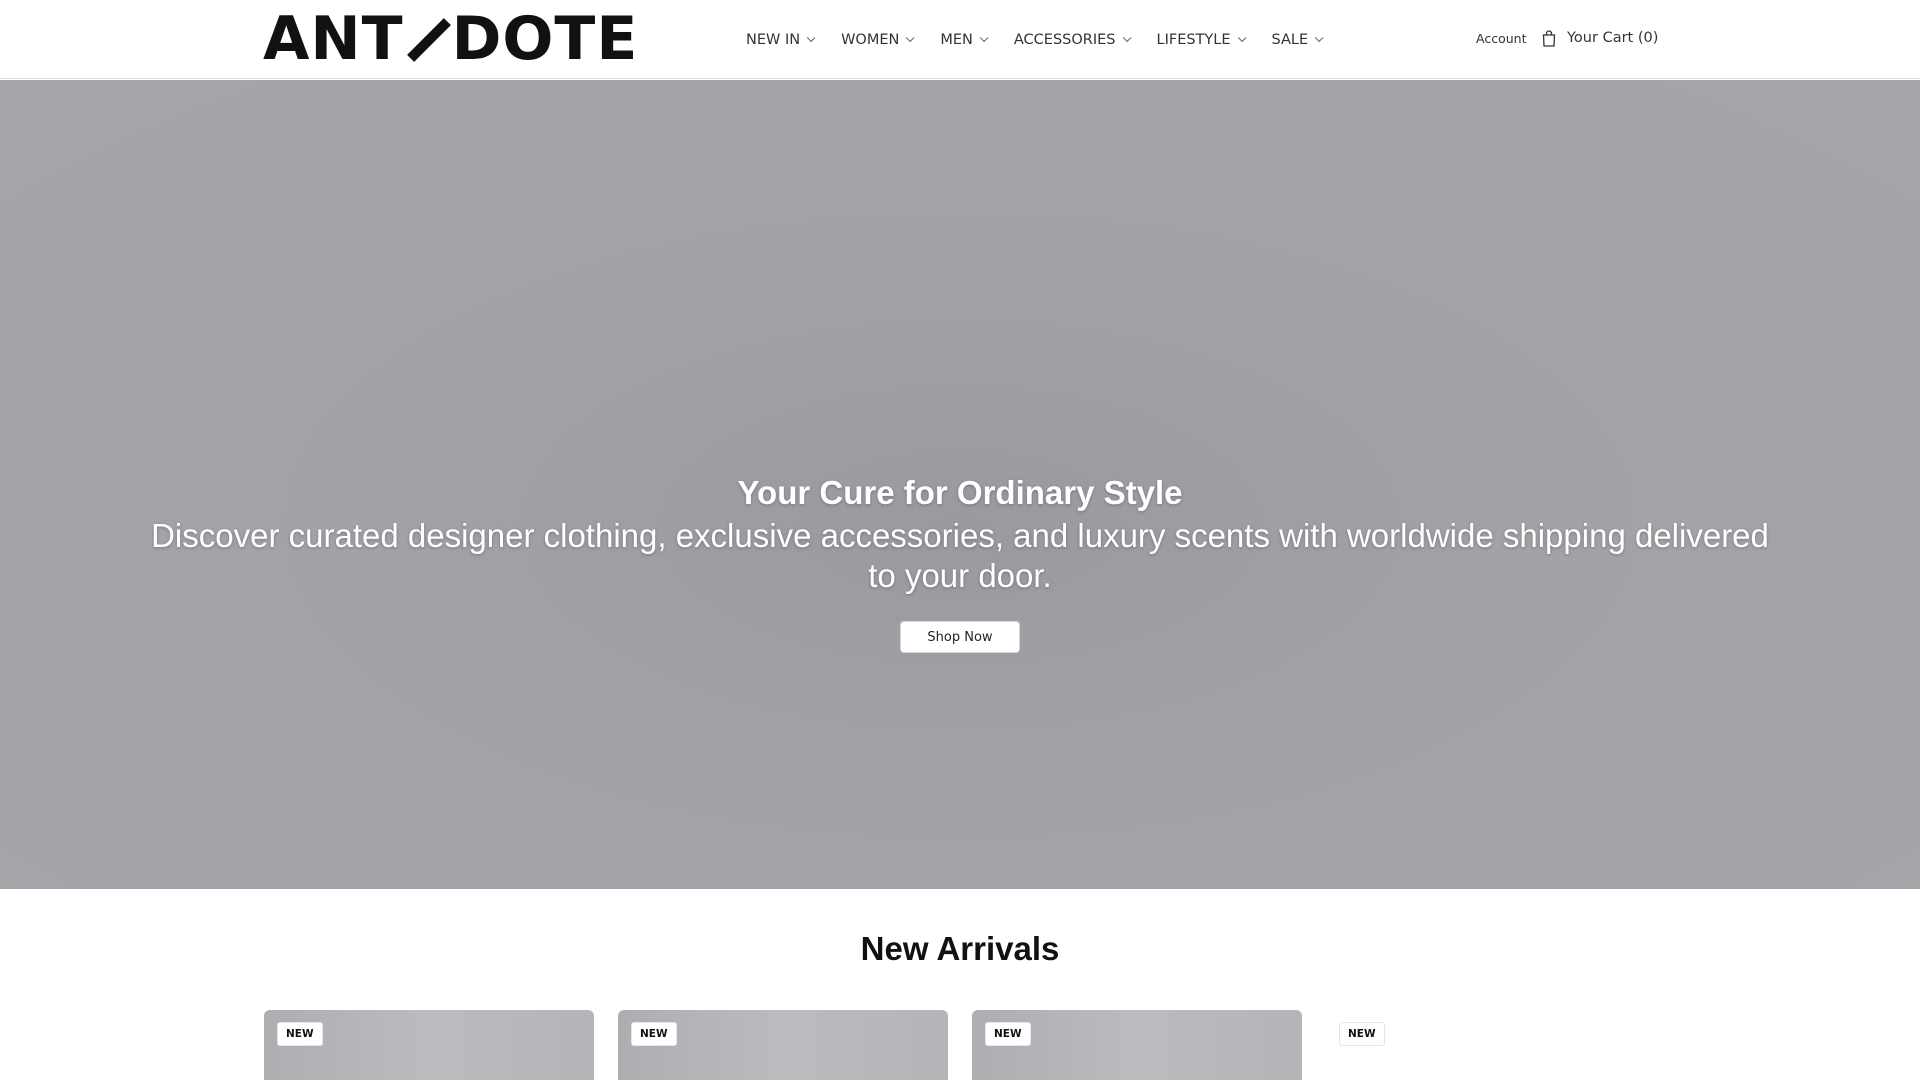 The width and height of the screenshot is (1920, 1080). Describe the element at coordinates (960, 1045) in the screenshot. I see `product-grid: NEW NEW NEW NEW` at that location.